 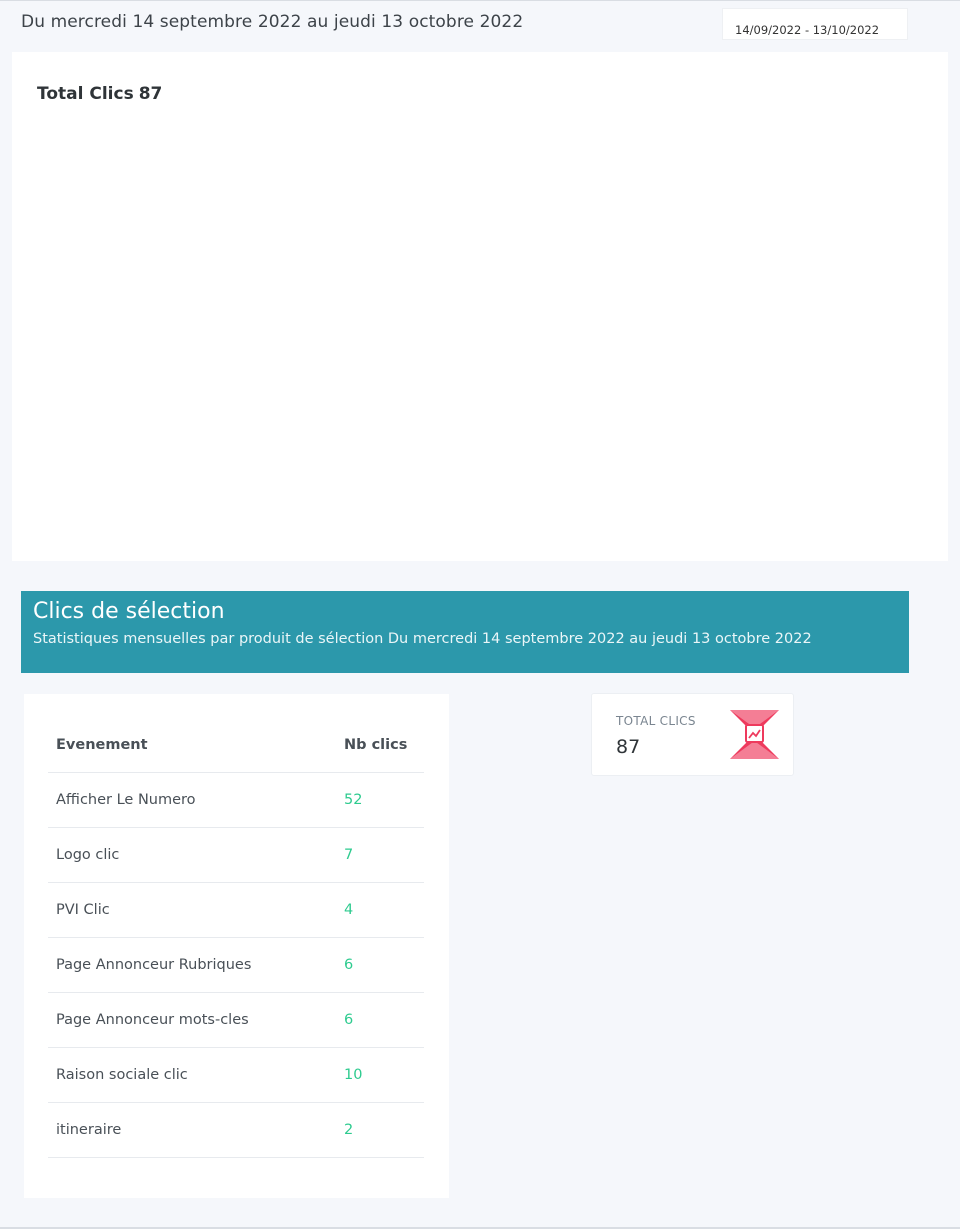 I want to click on event-name: itineraire, so click(x=192, y=1130).